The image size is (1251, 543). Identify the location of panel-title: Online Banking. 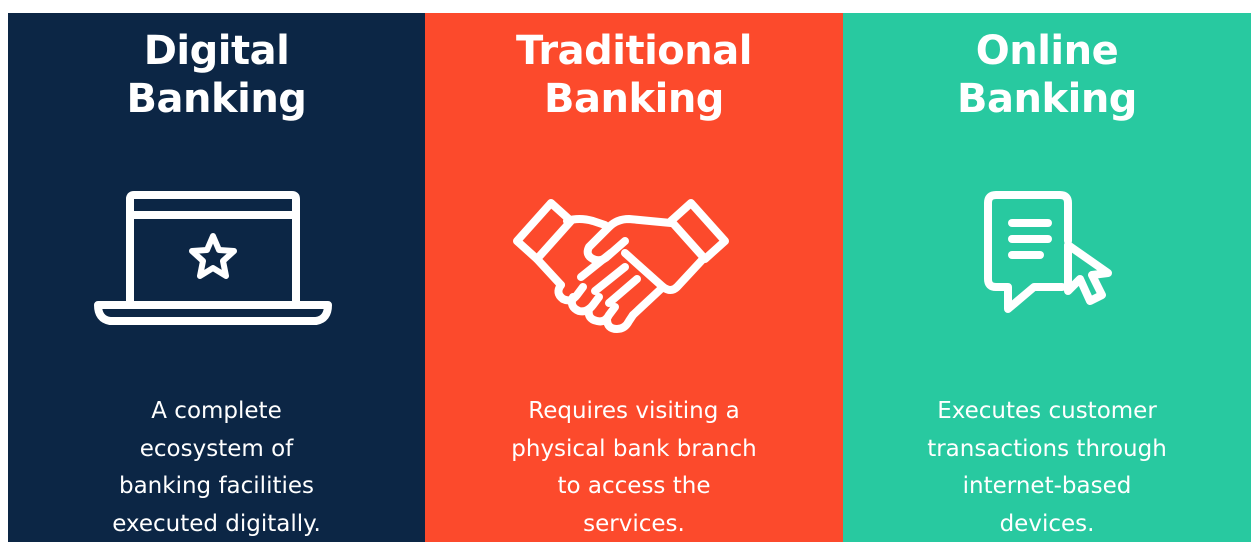
(1047, 75).